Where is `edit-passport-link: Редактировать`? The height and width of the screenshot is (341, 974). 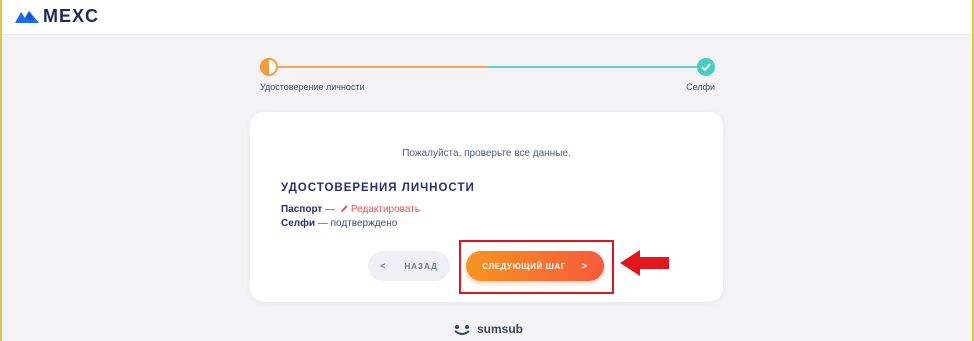 edit-passport-link: Редактировать is located at coordinates (379, 209).